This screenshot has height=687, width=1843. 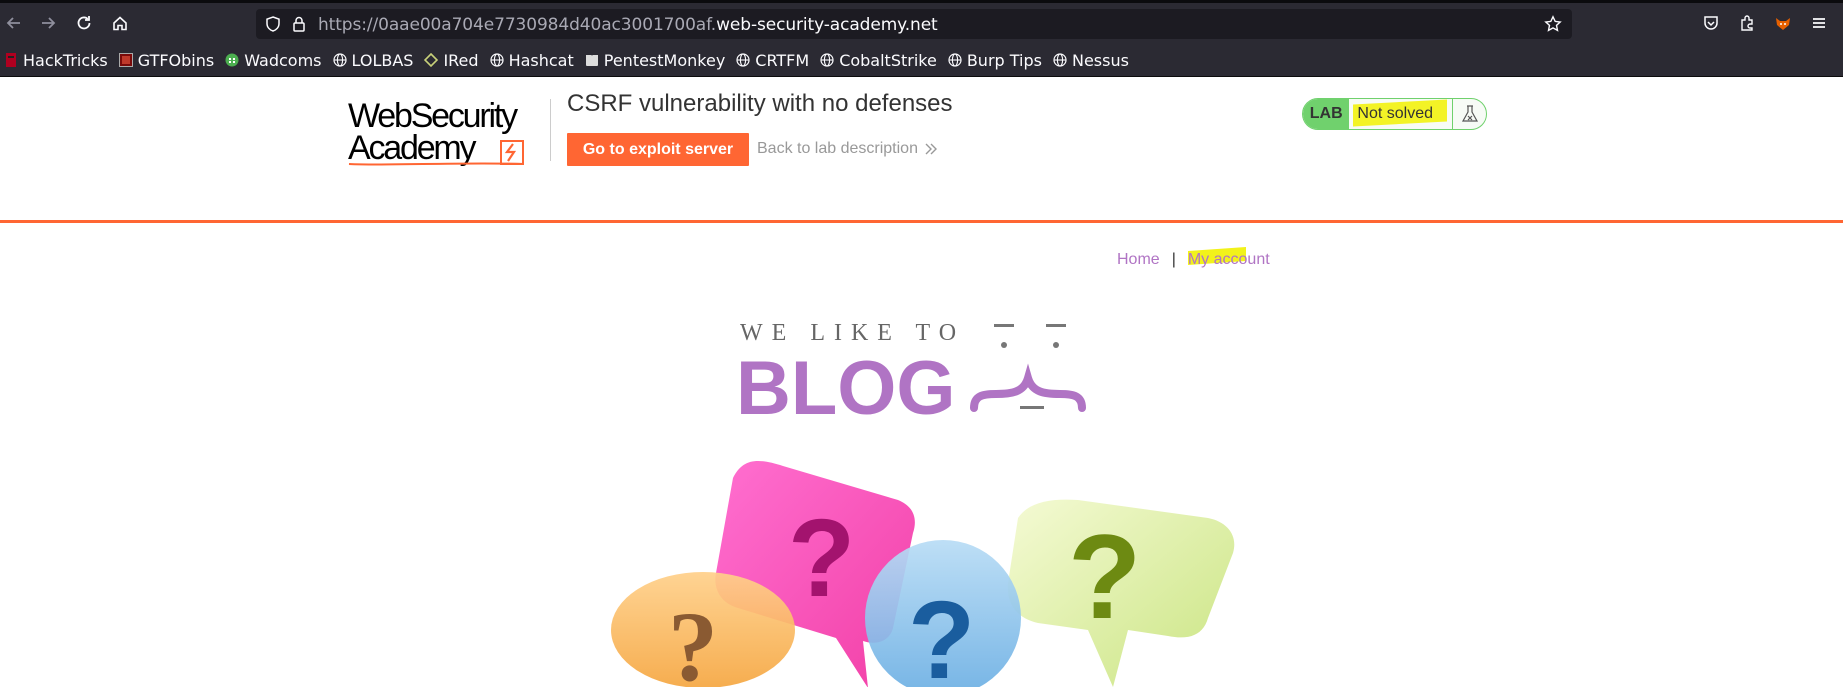 What do you see at coordinates (837, 148) in the screenshot?
I see `back-link-label: Back to lab description` at bounding box center [837, 148].